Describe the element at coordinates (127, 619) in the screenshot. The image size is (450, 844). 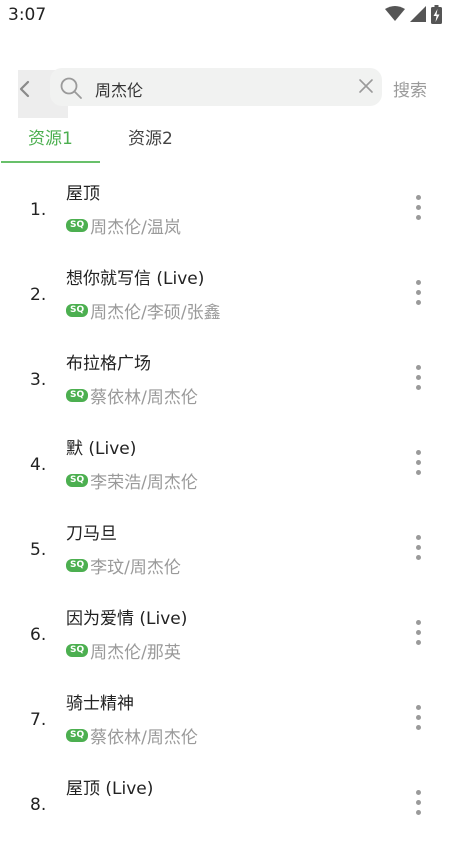
I see `song-title: 因为爱情 (Live)` at that location.